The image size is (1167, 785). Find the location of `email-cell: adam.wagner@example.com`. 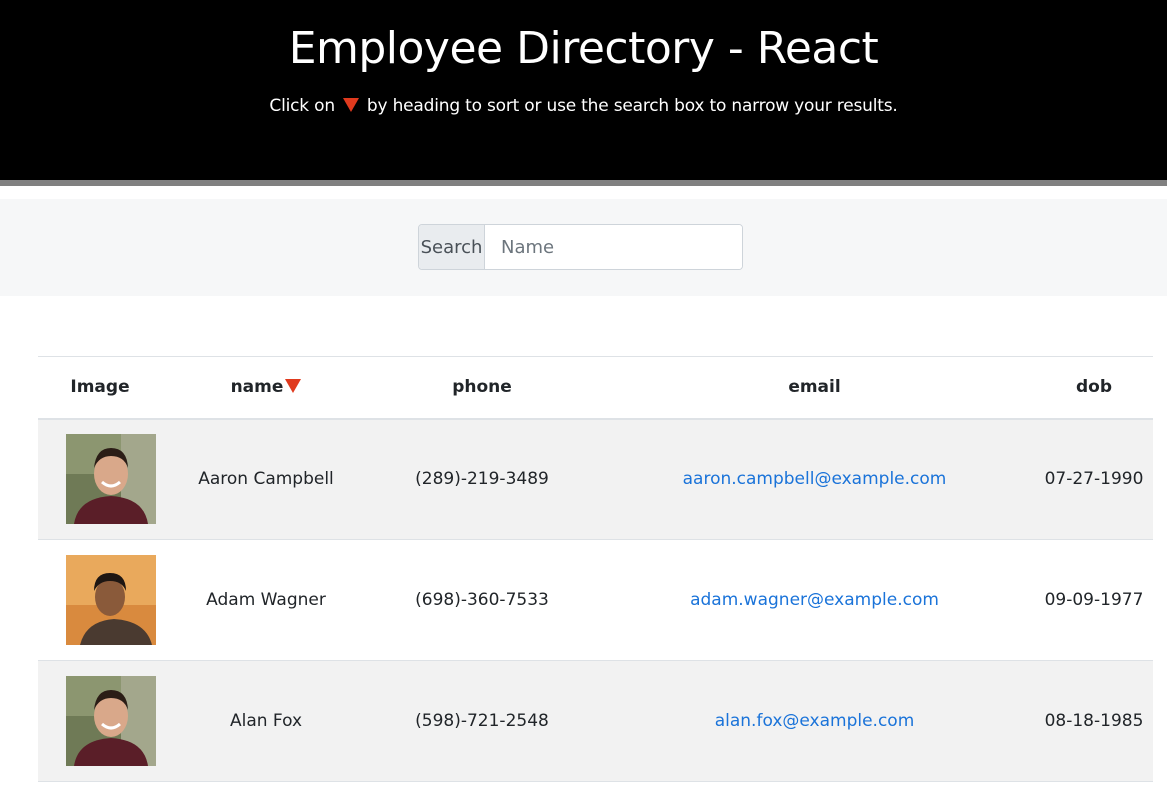

email-cell: adam.wagner@example.com is located at coordinates (814, 600).